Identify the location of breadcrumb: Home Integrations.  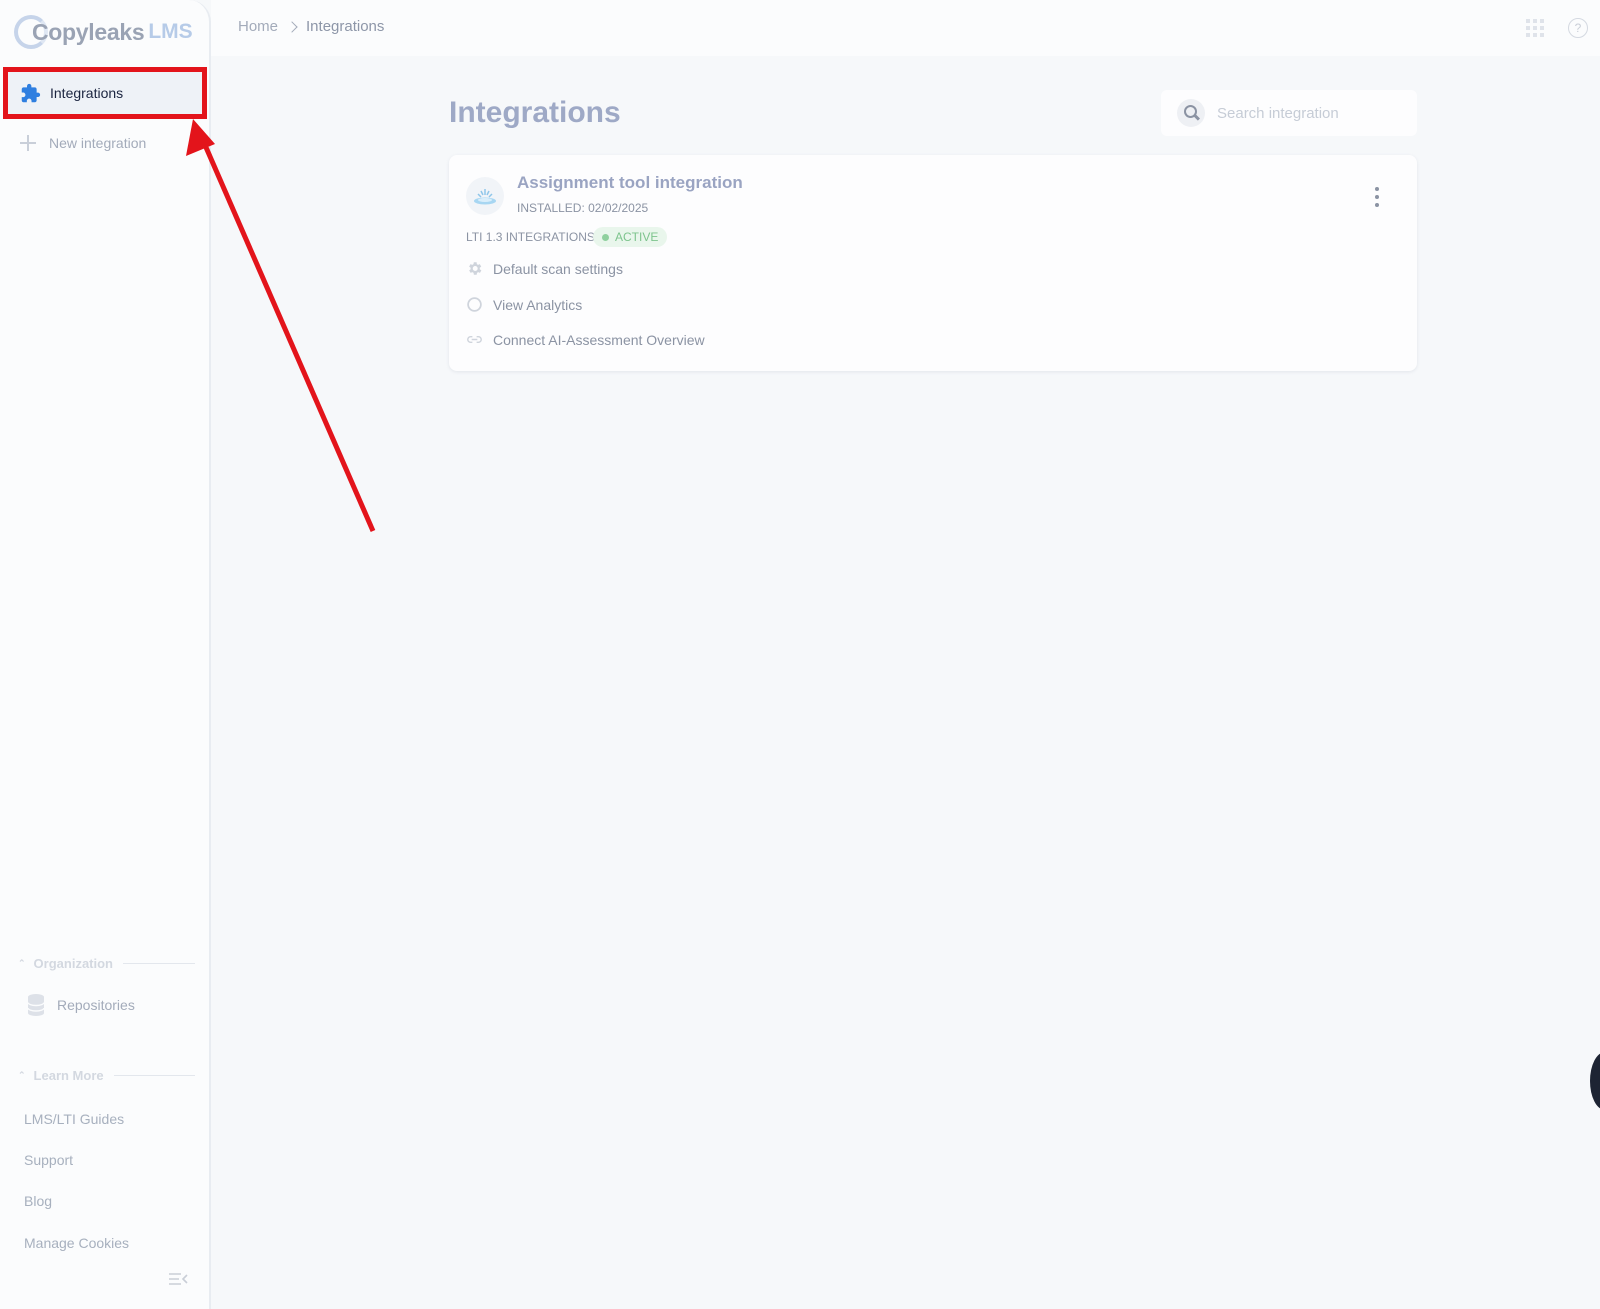
(311, 26).